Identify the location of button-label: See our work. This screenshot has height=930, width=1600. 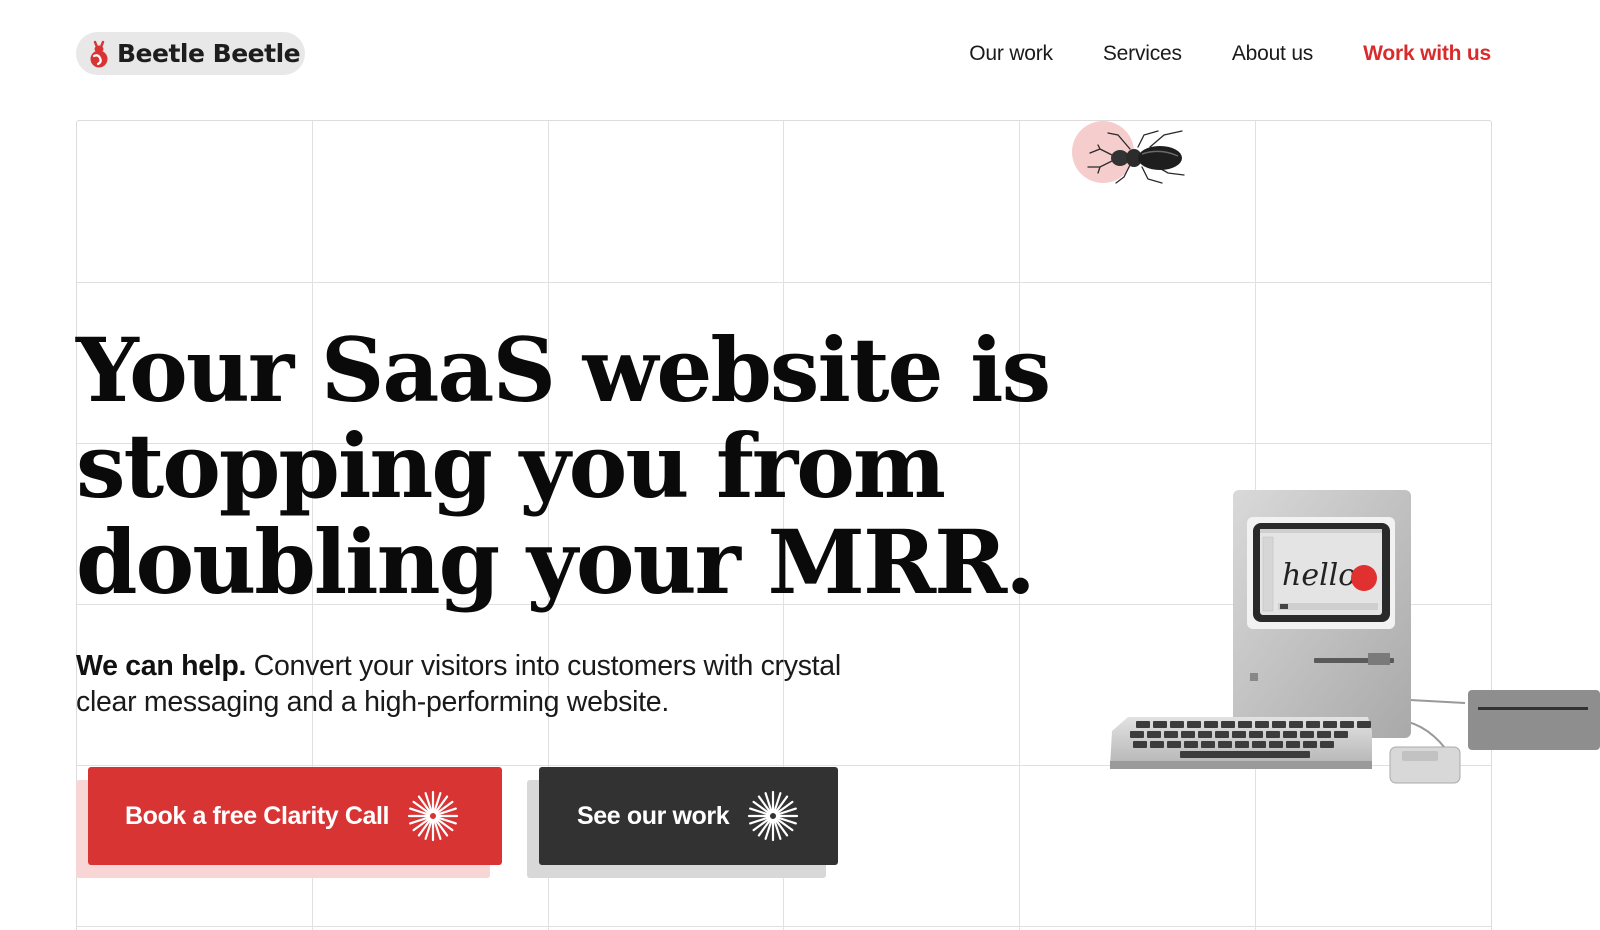
(653, 815).